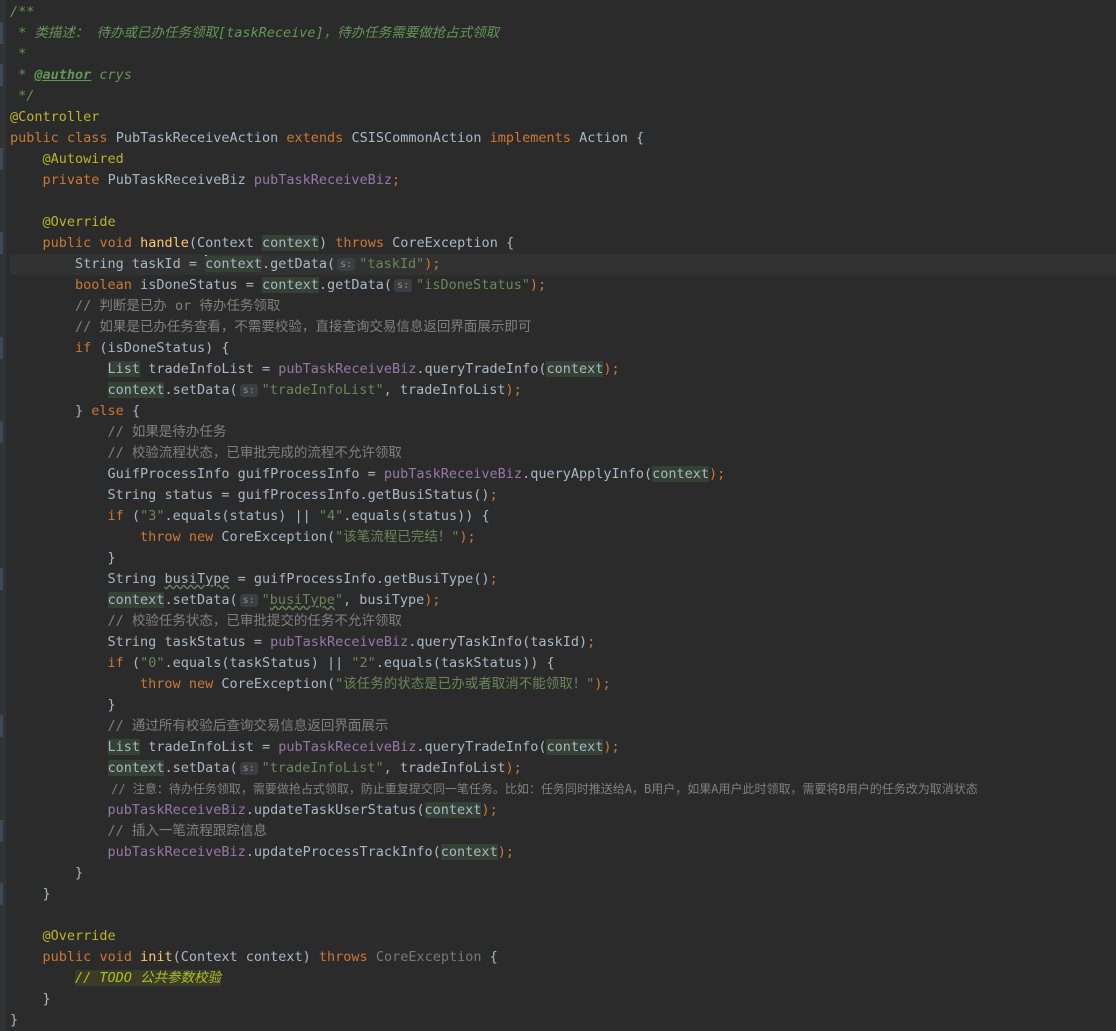 This screenshot has width=1116, height=1031. What do you see at coordinates (563, 54) in the screenshot?
I see `code-line: *` at bounding box center [563, 54].